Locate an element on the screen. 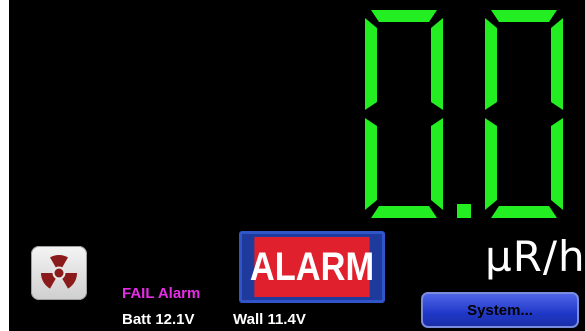  wall-voltage: Wall 11.4V is located at coordinates (269, 319).